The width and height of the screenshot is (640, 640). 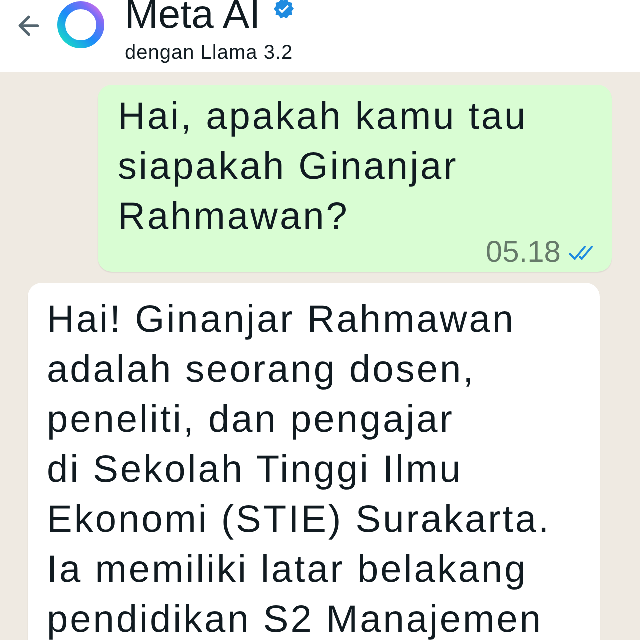 What do you see at coordinates (193, 15) in the screenshot?
I see `chat-title: Meta AI` at bounding box center [193, 15].